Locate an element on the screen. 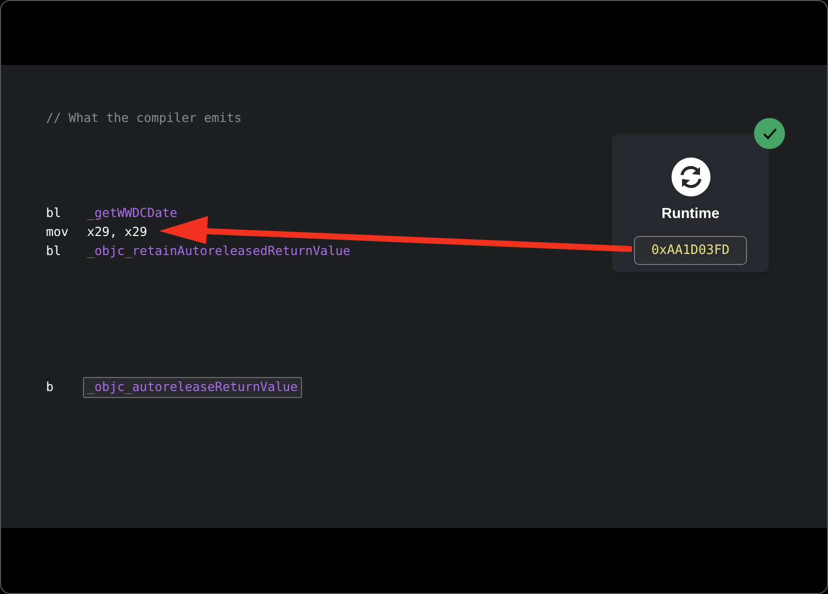  card-title: Runtime is located at coordinates (691, 214).